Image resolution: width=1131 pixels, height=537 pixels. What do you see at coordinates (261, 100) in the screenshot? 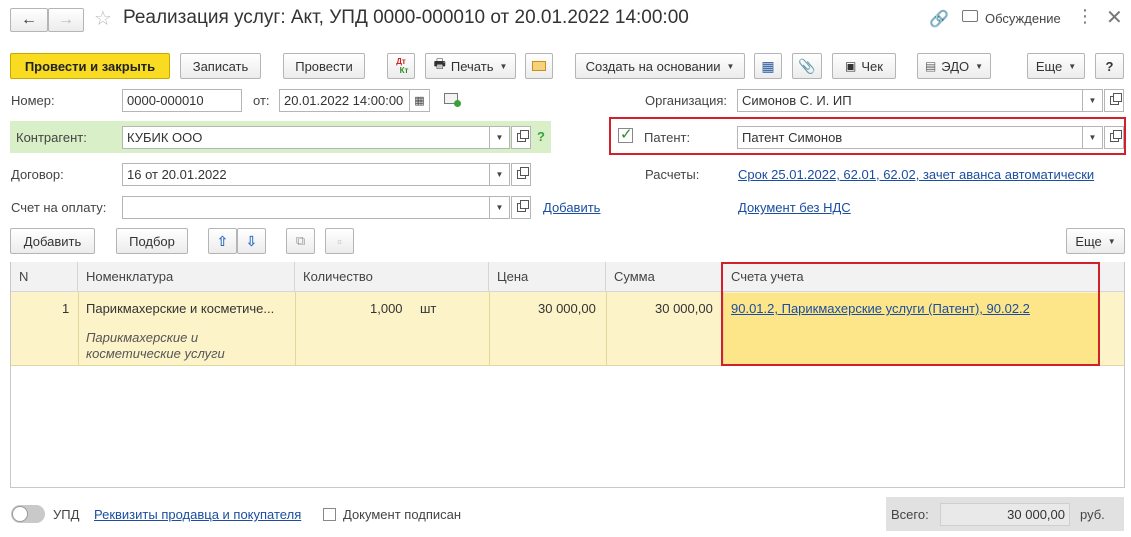
I see `date-label: от:` at bounding box center [261, 100].